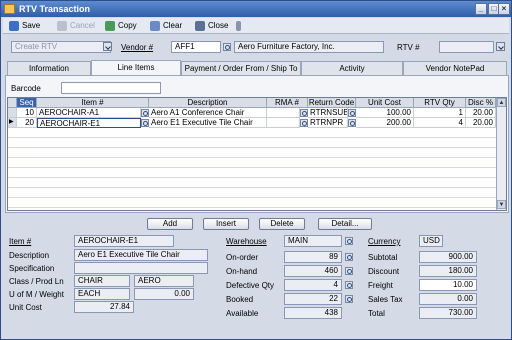  I want to click on description-label: Description, so click(29, 255).